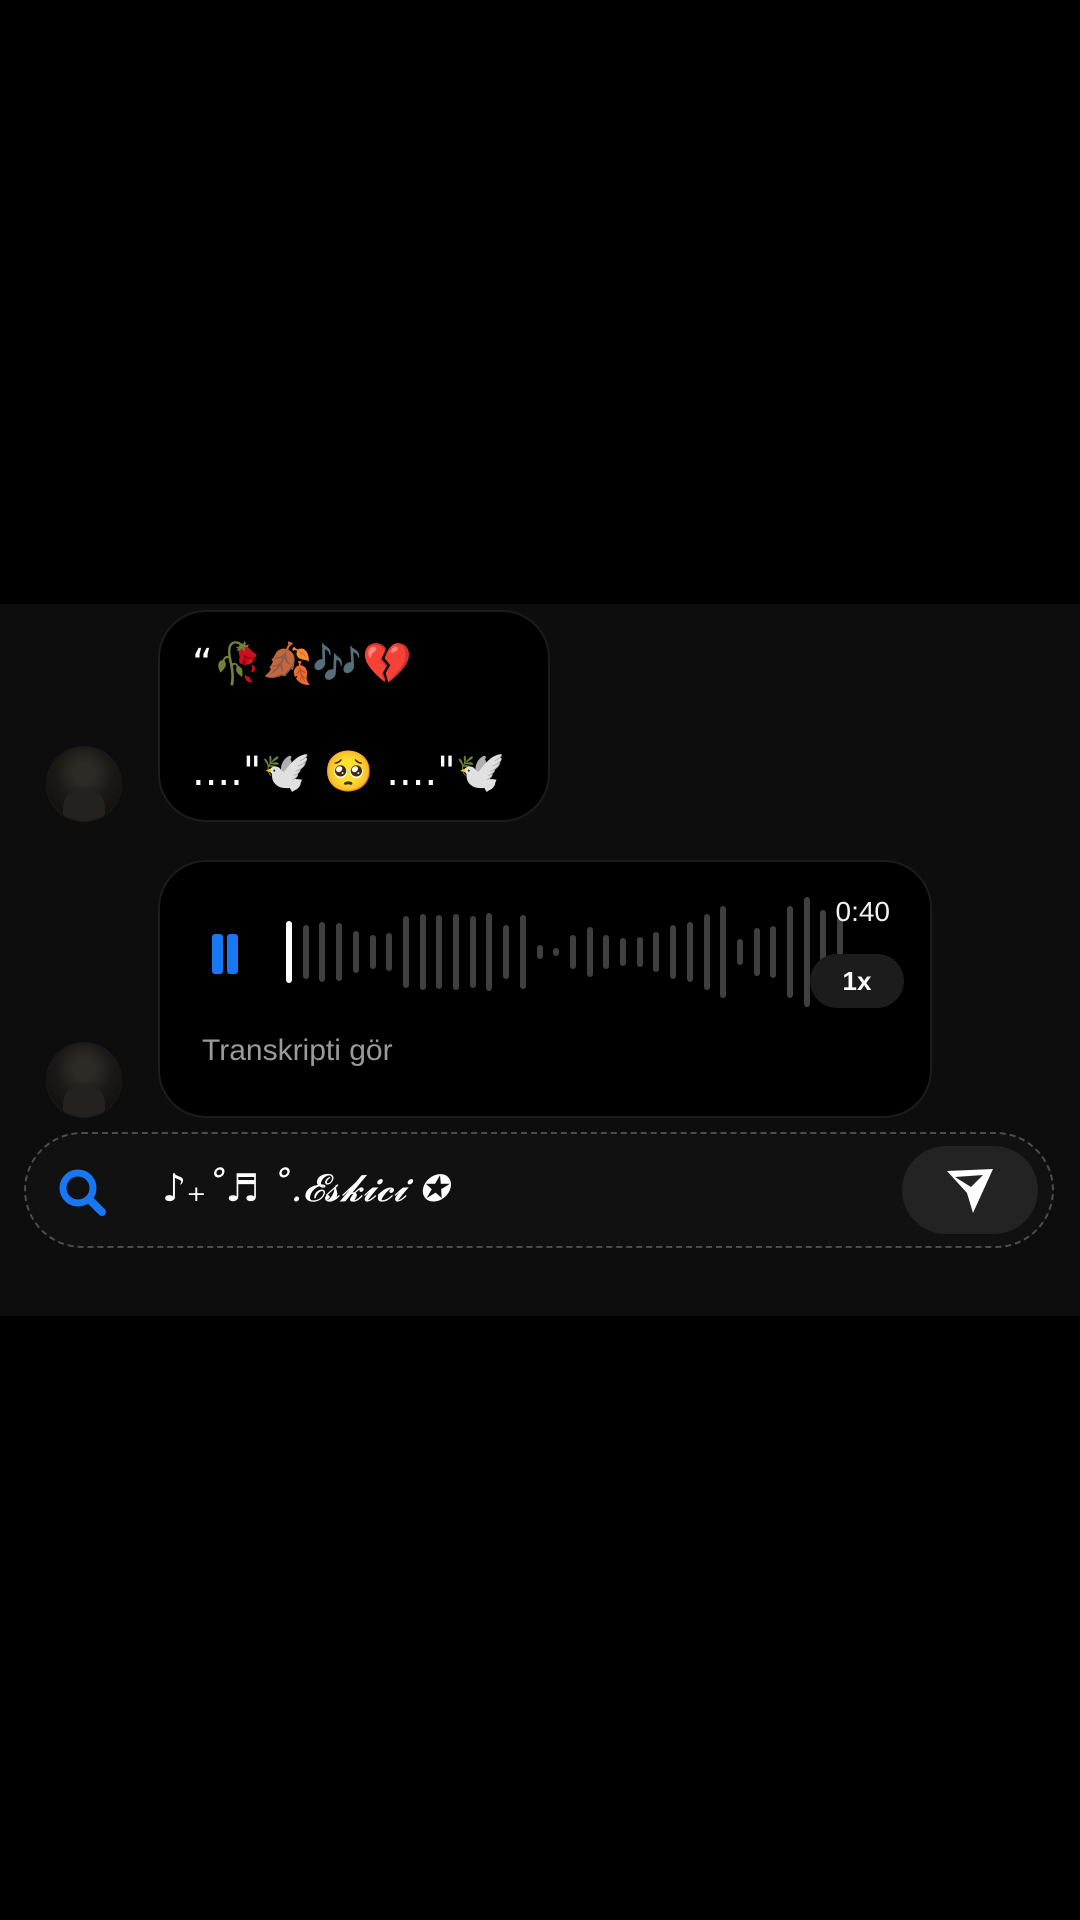 This screenshot has width=1080, height=1920. Describe the element at coordinates (302, 664) in the screenshot. I see `message-text-line: “🥀🍂🎶💔` at that location.